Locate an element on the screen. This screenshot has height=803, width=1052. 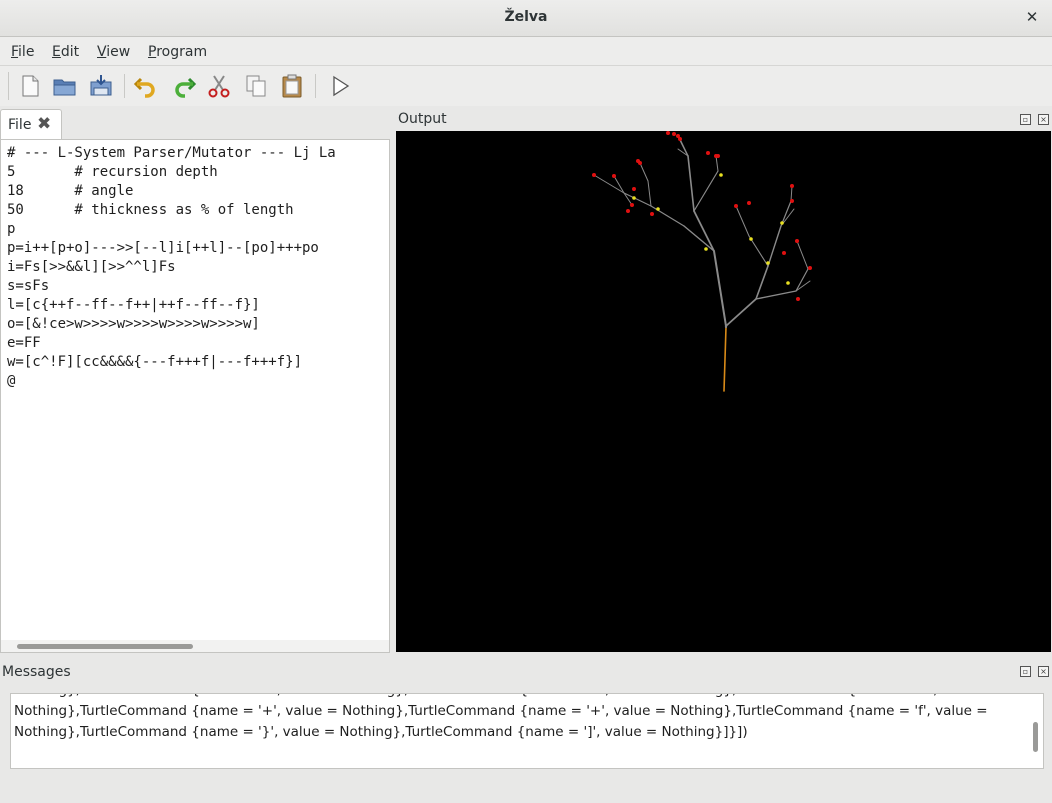
copy-button is located at coordinates (256, 86).